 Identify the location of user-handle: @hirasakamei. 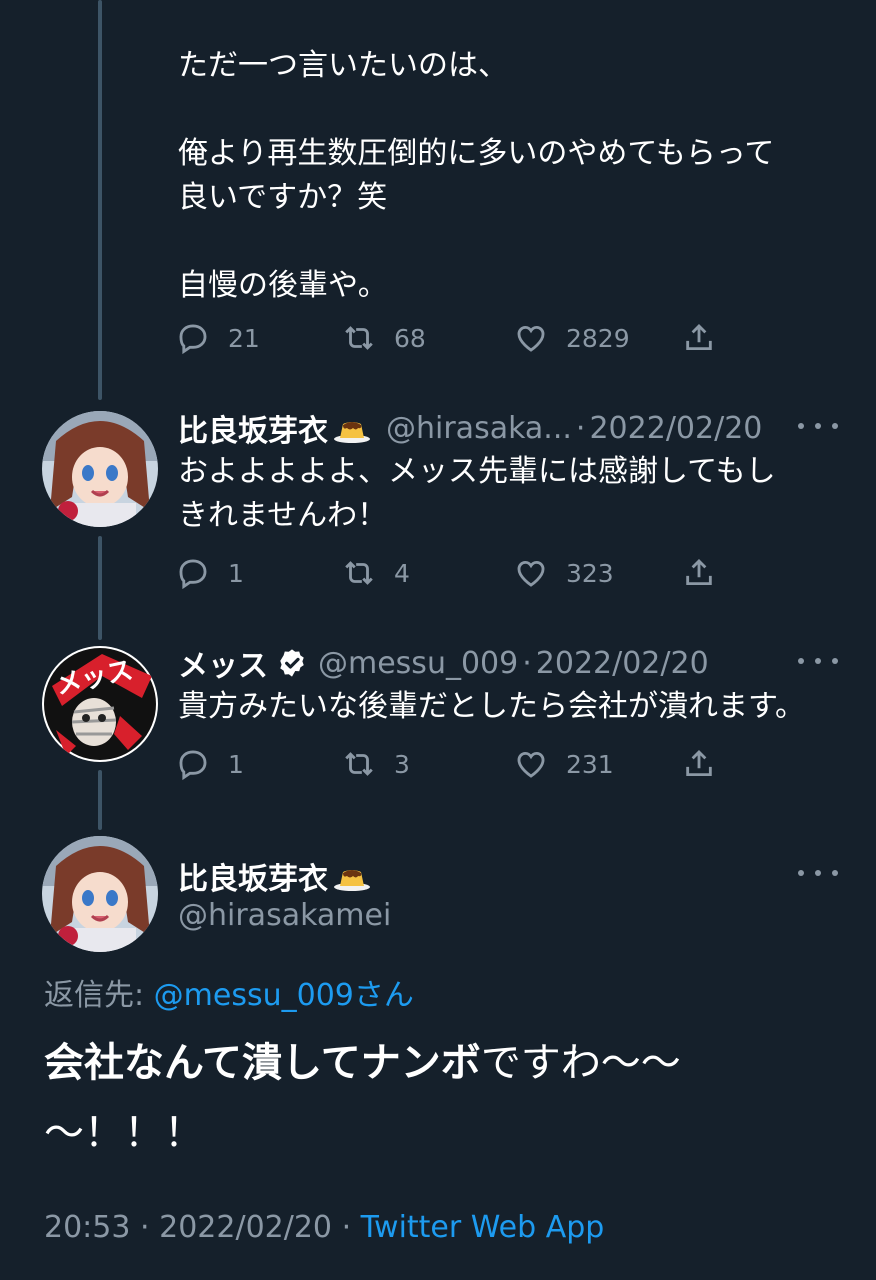
(284, 915).